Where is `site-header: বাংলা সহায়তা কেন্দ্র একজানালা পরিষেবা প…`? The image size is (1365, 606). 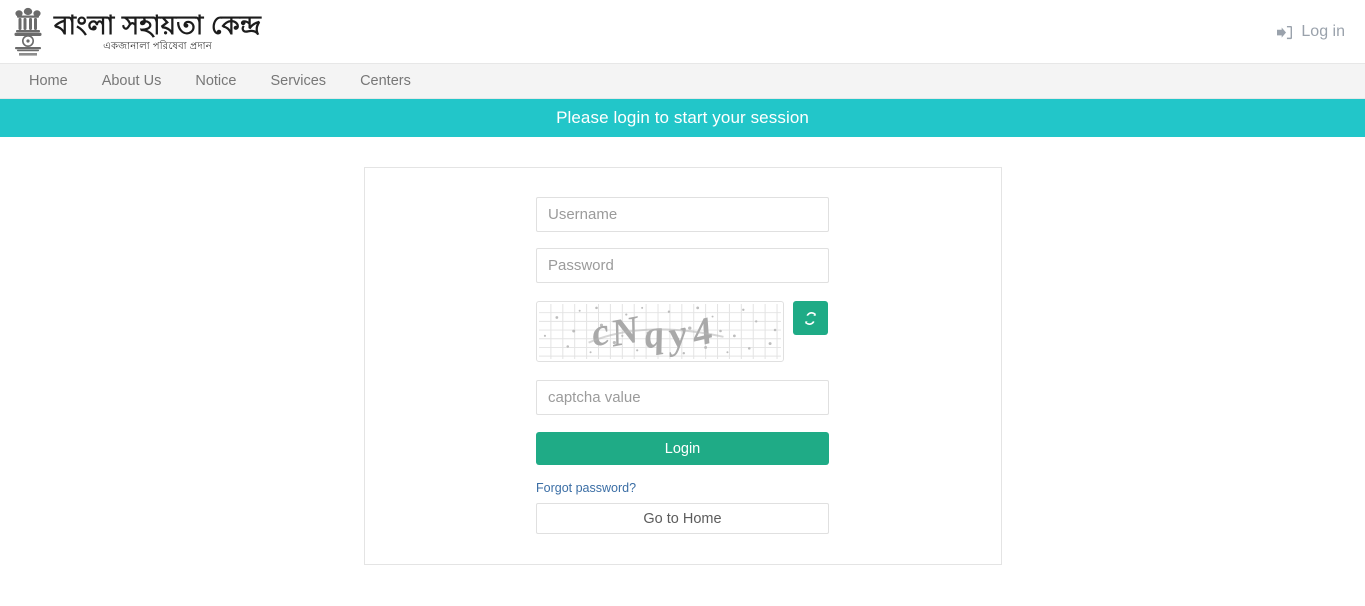
site-header: বাংলা সহায়তা কেন্দ্র একজানালা পরিষেবা প… is located at coordinates (682, 32).